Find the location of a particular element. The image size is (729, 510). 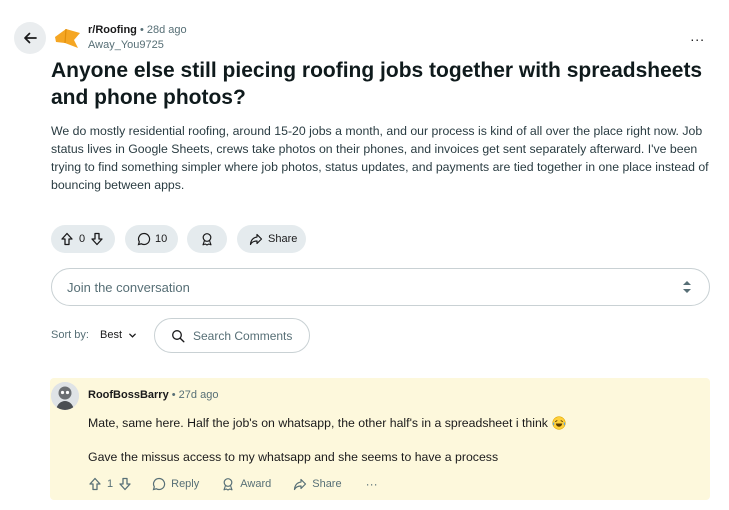

comment-more-button: ··· is located at coordinates (372, 484).